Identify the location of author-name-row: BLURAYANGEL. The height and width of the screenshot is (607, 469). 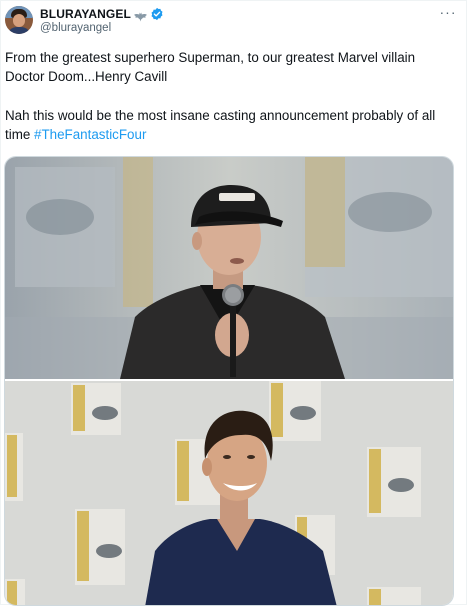
(102, 14).